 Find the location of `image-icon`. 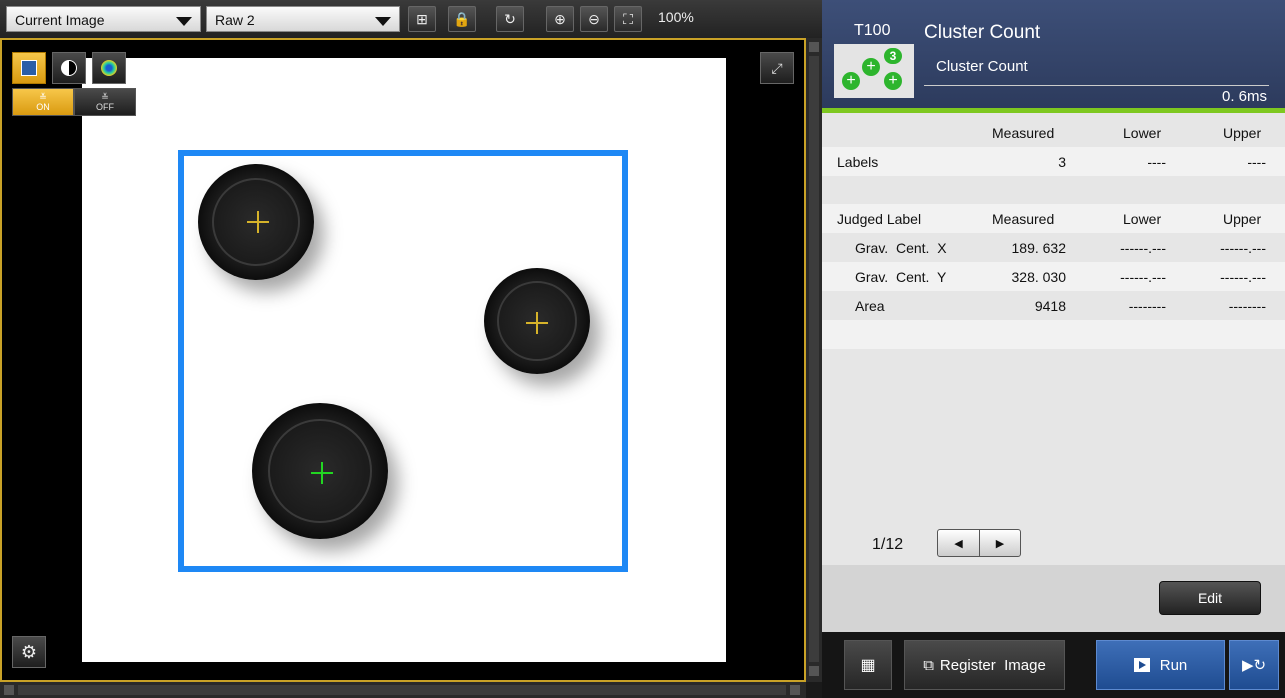

image-icon is located at coordinates (29, 68).